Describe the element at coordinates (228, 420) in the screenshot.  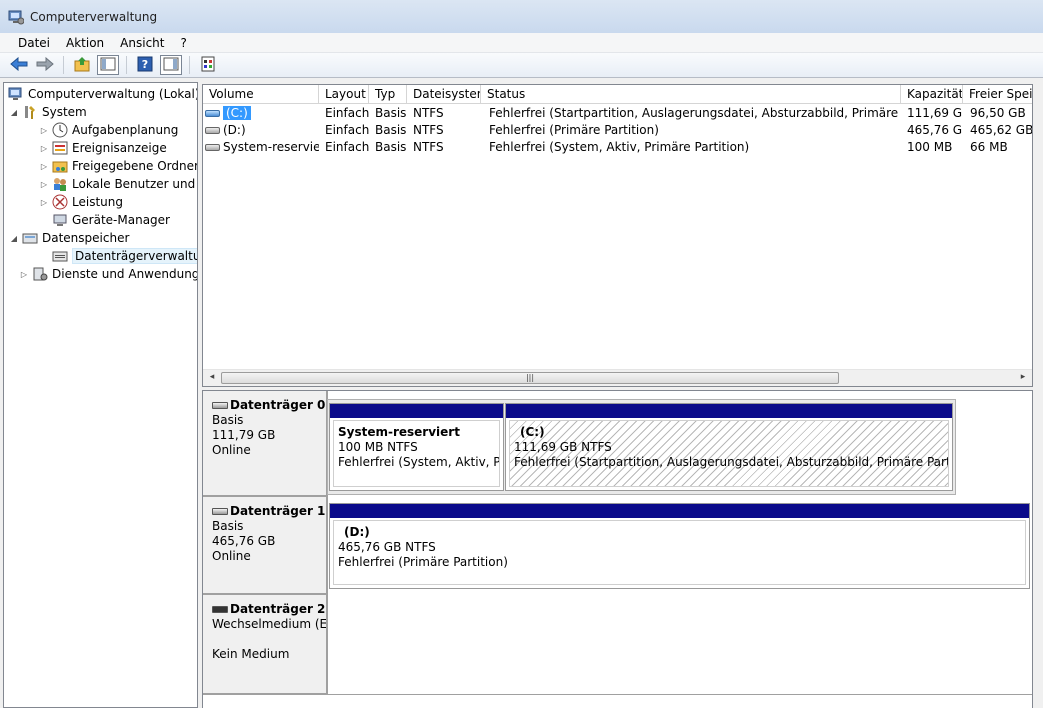
I see `disk-type: Basis` at that location.